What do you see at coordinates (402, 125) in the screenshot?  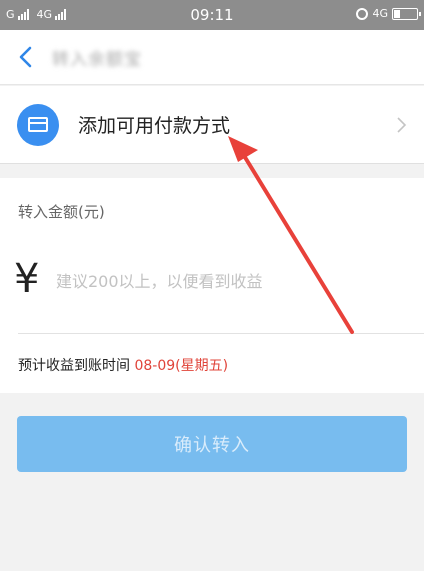 I see `chevron-right-icon` at bounding box center [402, 125].